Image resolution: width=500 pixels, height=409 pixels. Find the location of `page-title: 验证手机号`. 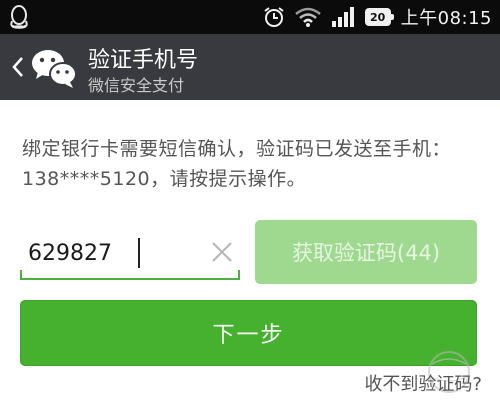

page-title: 验证手机号 is located at coordinates (143, 60).